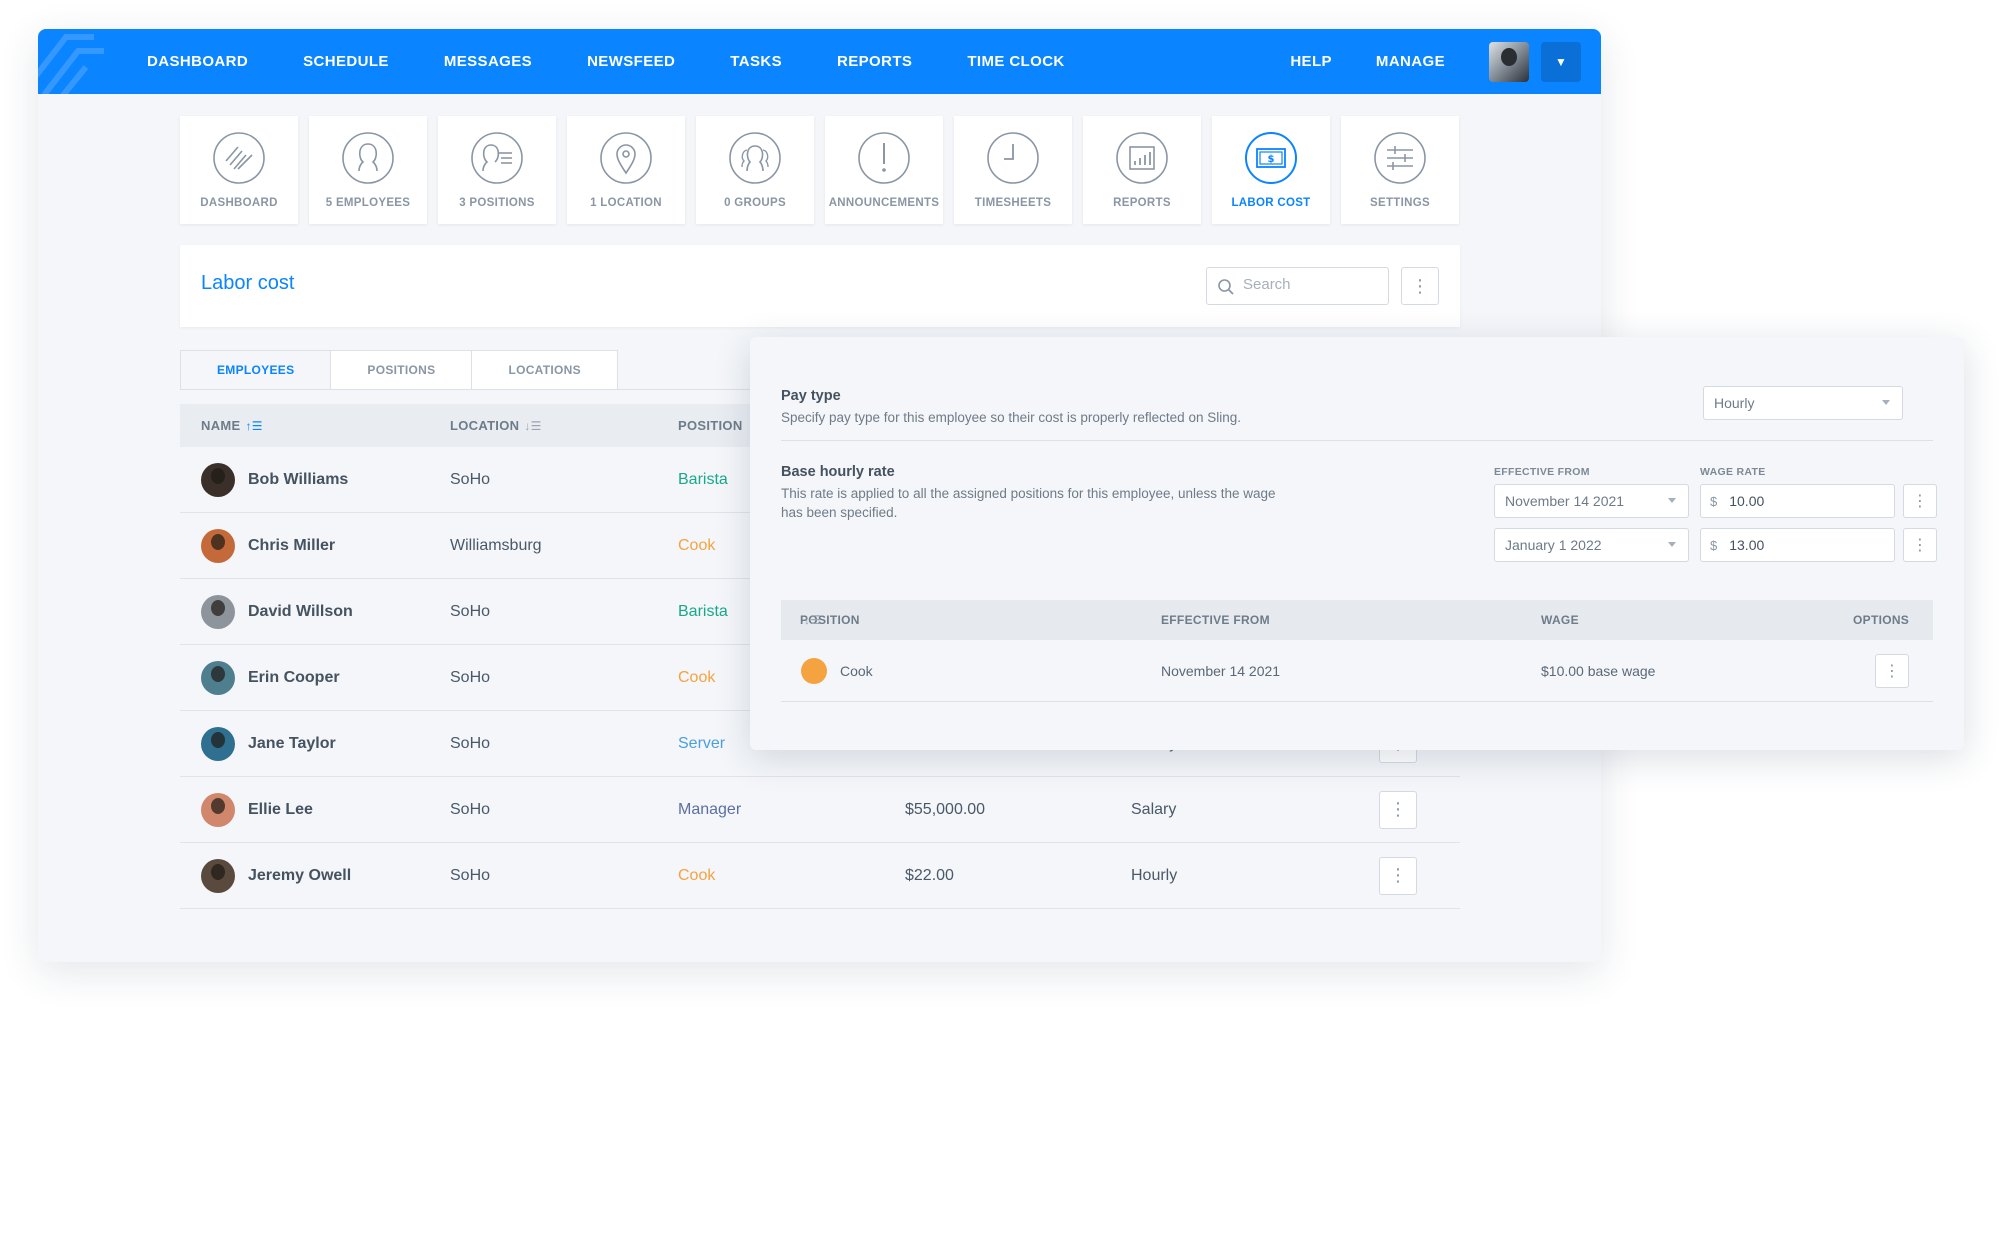 The height and width of the screenshot is (1248, 2000). What do you see at coordinates (626, 158) in the screenshot?
I see `location-pin-icon` at bounding box center [626, 158].